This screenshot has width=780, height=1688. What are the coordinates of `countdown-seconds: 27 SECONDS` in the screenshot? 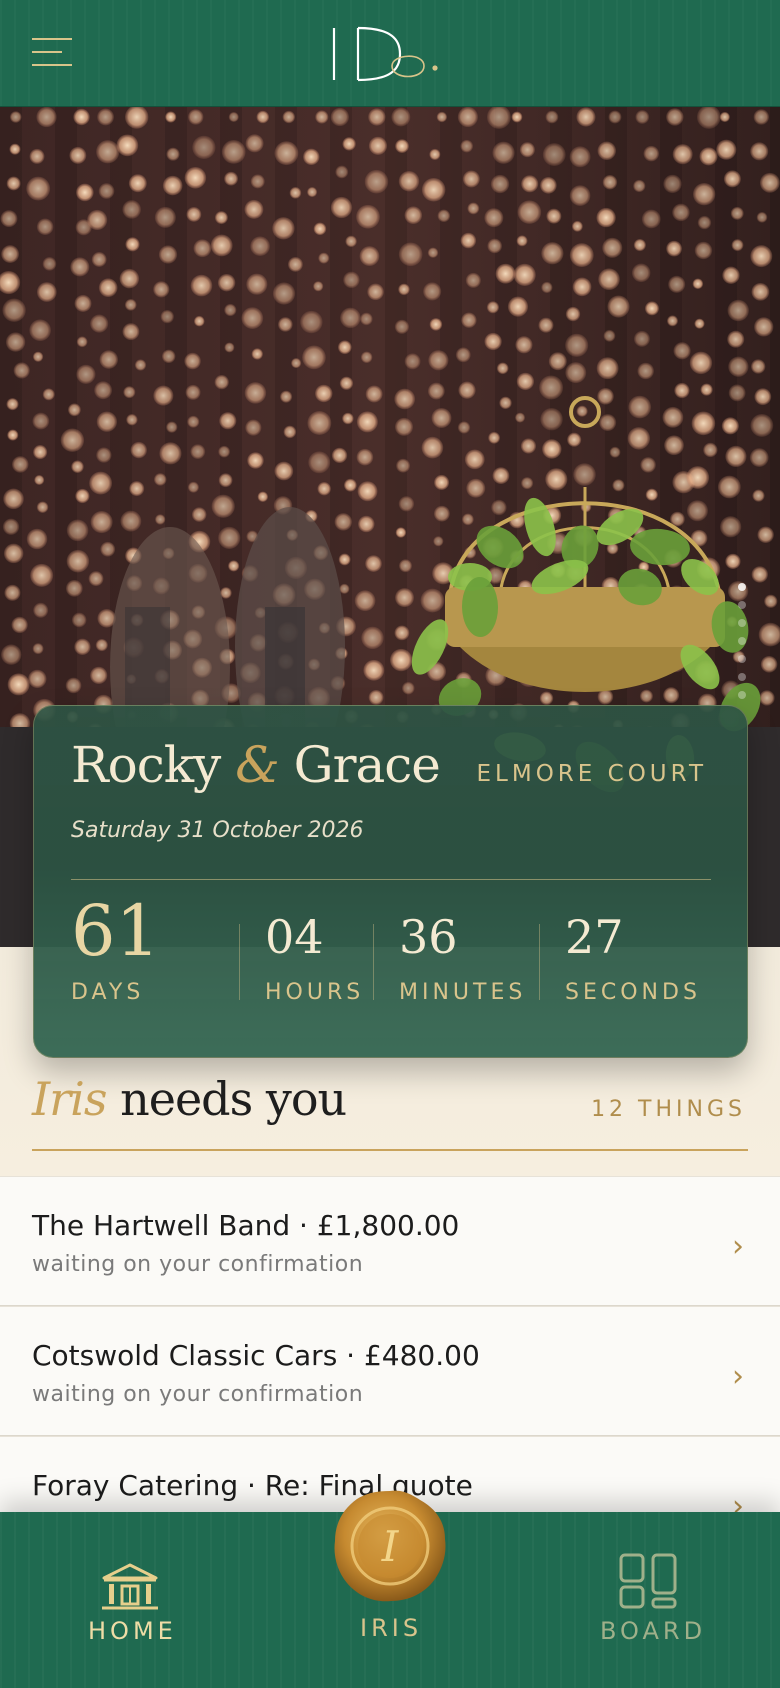 It's located at (640, 952).